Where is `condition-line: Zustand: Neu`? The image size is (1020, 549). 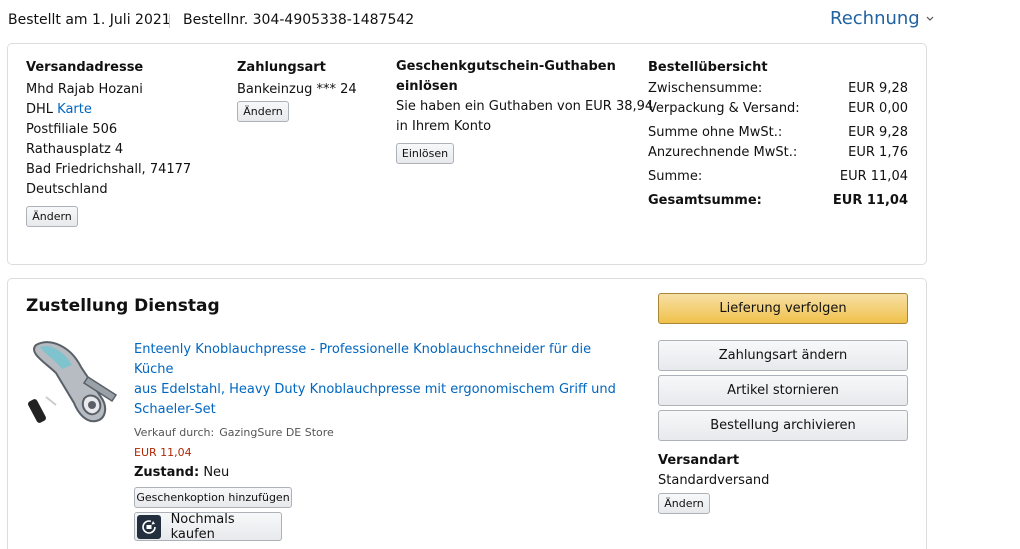
condition-line: Zustand: Neu is located at coordinates (384, 473).